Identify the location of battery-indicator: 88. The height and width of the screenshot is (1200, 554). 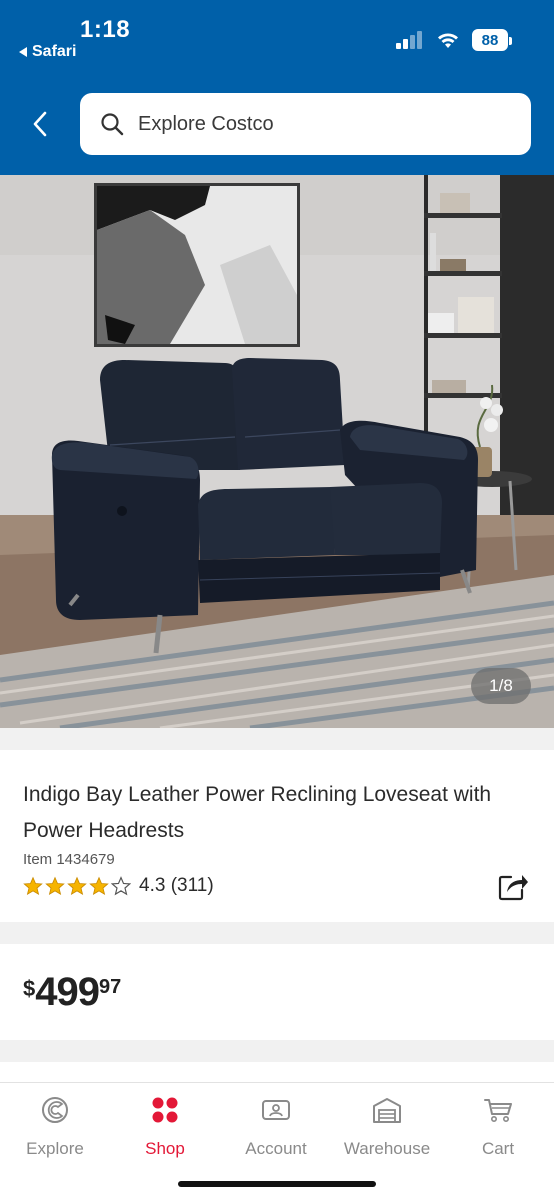
(492, 40).